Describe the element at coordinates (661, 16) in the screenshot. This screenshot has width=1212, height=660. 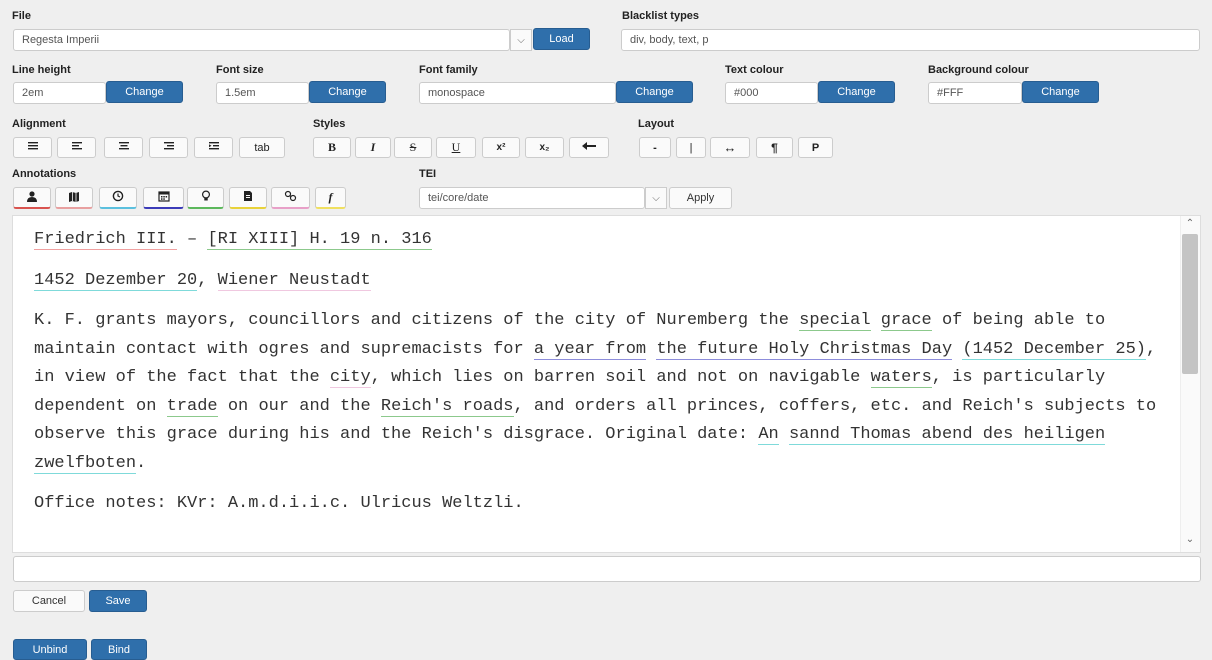
I see `blacklist-label: Blacklist types` at that location.